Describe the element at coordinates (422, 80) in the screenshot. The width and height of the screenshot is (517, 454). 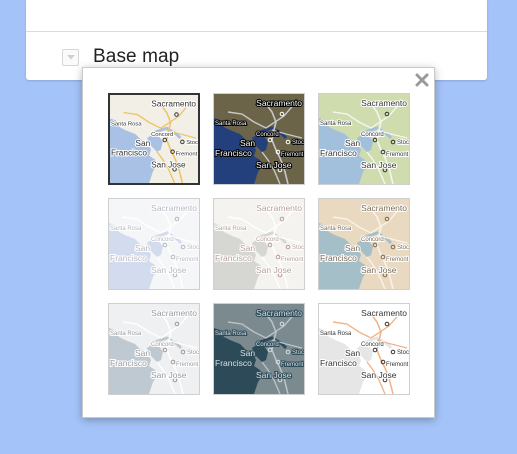
I see `close-icon` at that location.